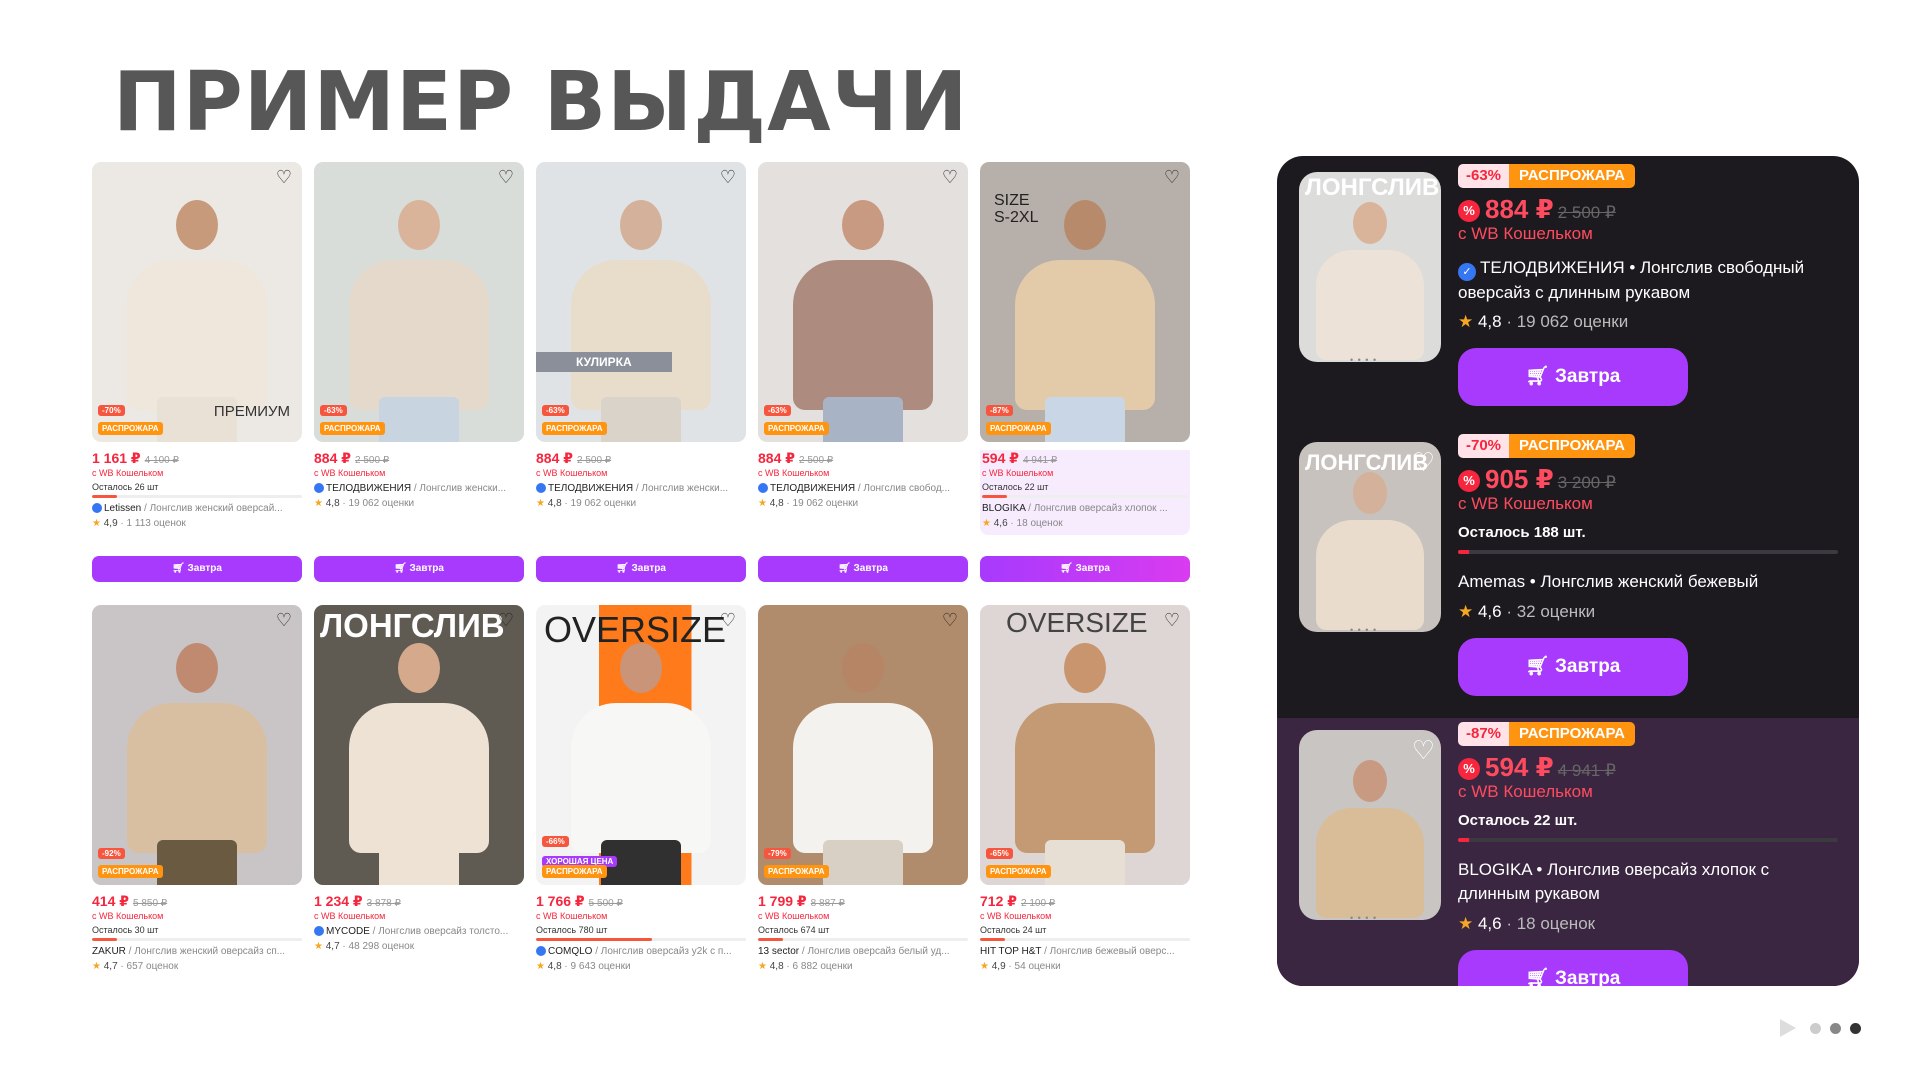  Describe the element at coordinates (1588, 376) in the screenshot. I see `button-label: Завтра` at that location.